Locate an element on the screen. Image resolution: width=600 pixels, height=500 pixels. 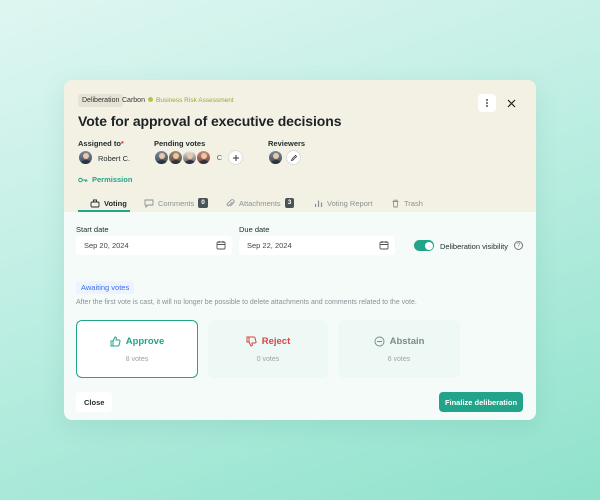
reject-label: Reject is located at coordinates (276, 341).